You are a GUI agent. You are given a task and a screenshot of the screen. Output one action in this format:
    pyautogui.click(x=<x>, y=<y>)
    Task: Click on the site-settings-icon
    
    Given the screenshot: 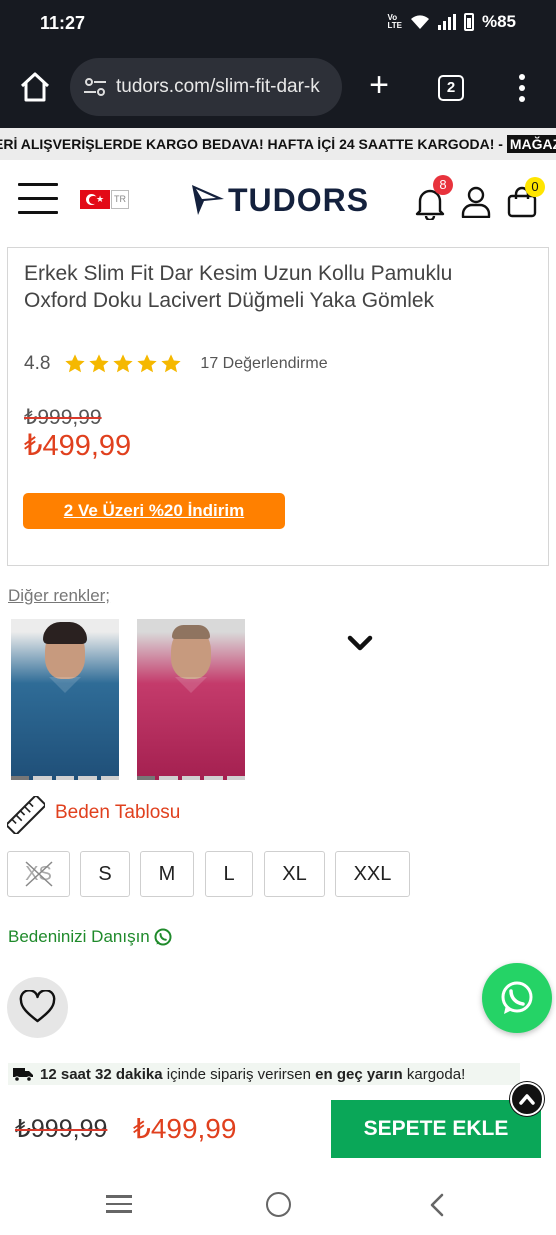 What is the action you would take?
    pyautogui.click(x=95, y=87)
    